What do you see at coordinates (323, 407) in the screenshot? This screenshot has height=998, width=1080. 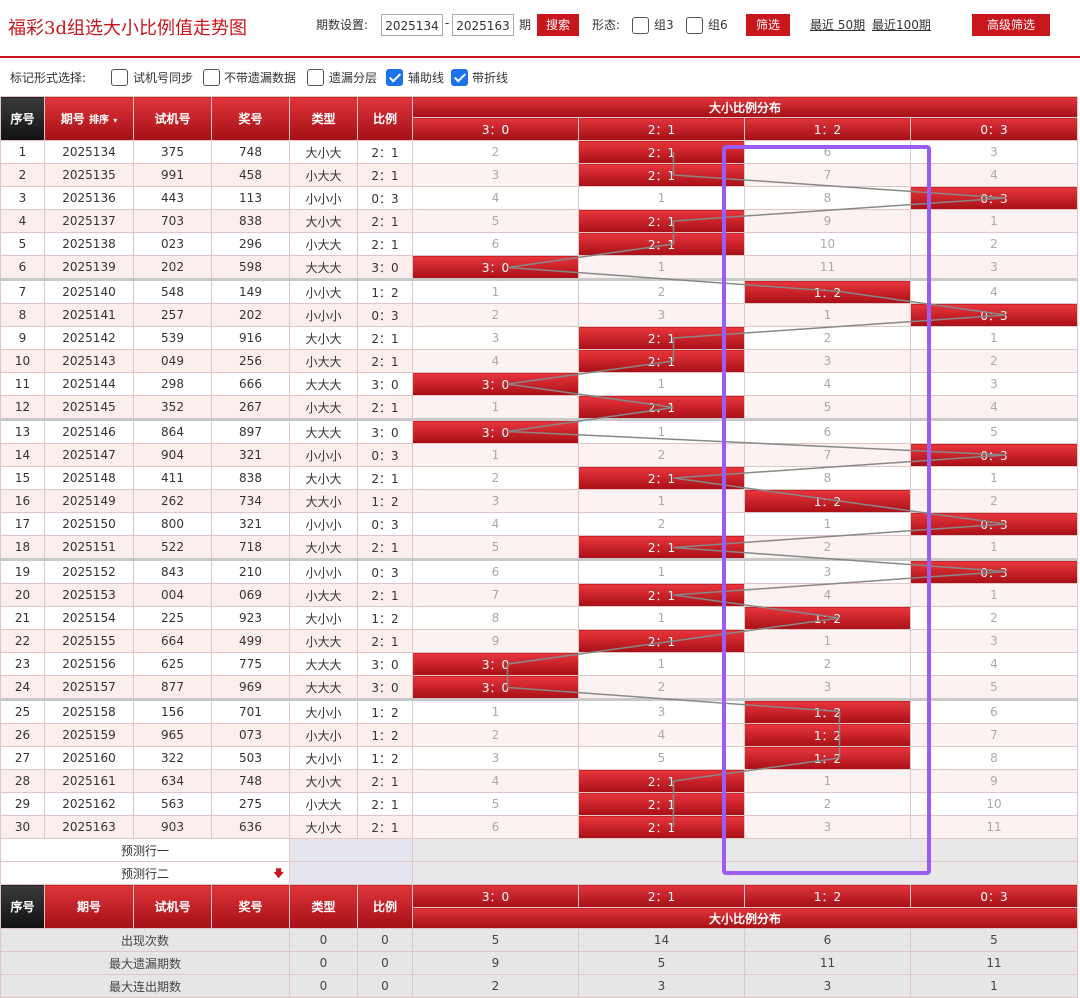 I see `row-type: 小大大` at bounding box center [323, 407].